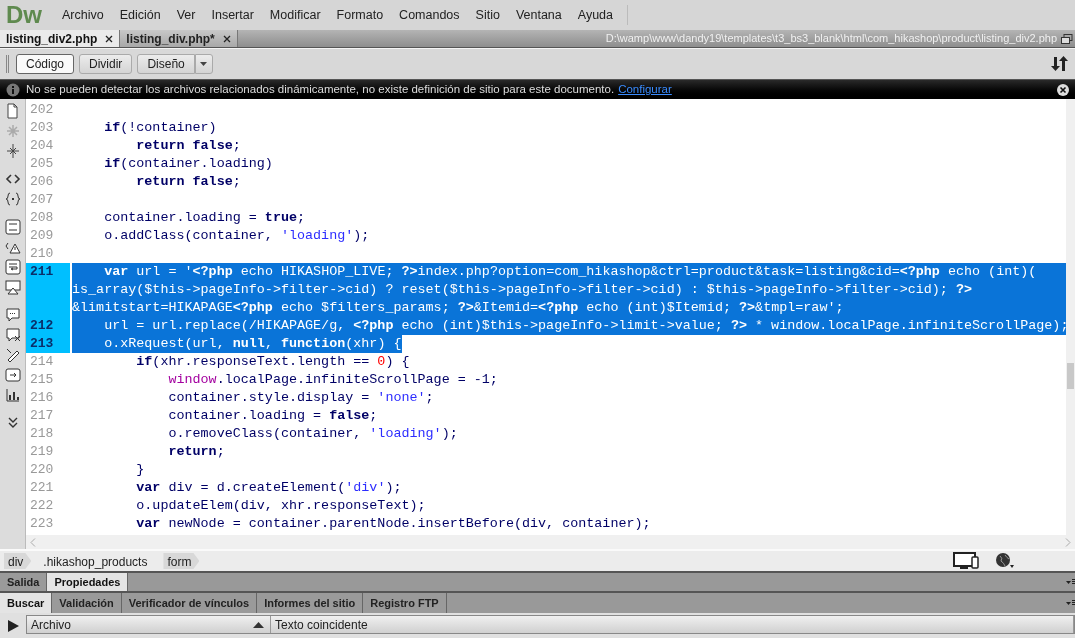 The width and height of the screenshot is (1075, 639). What do you see at coordinates (60, 38) in the screenshot?
I see `document-tab: listing_div2.php` at bounding box center [60, 38].